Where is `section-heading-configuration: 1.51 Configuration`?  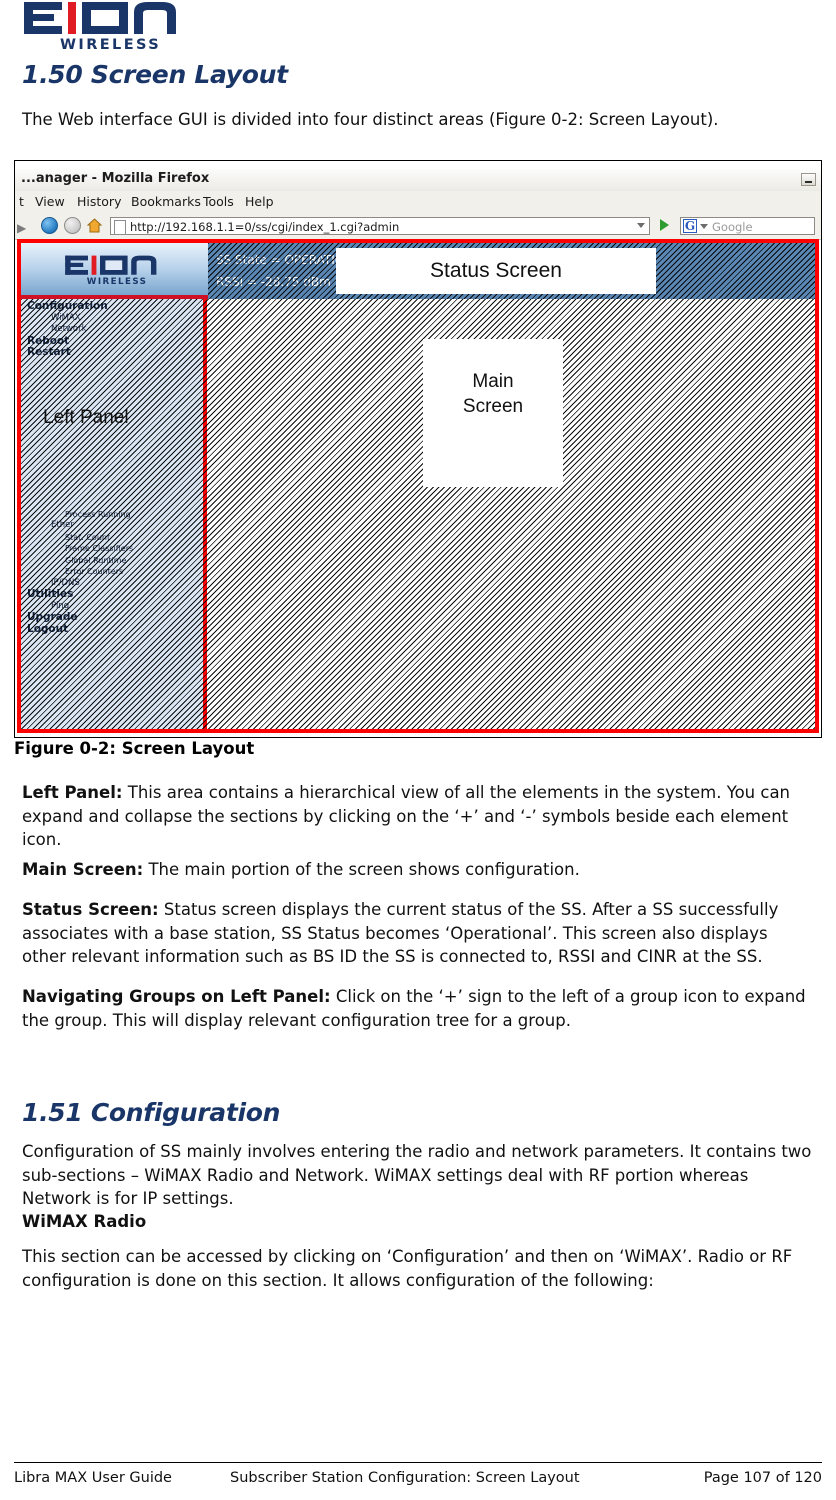 section-heading-configuration: 1.51 Configuration is located at coordinates (151, 1112).